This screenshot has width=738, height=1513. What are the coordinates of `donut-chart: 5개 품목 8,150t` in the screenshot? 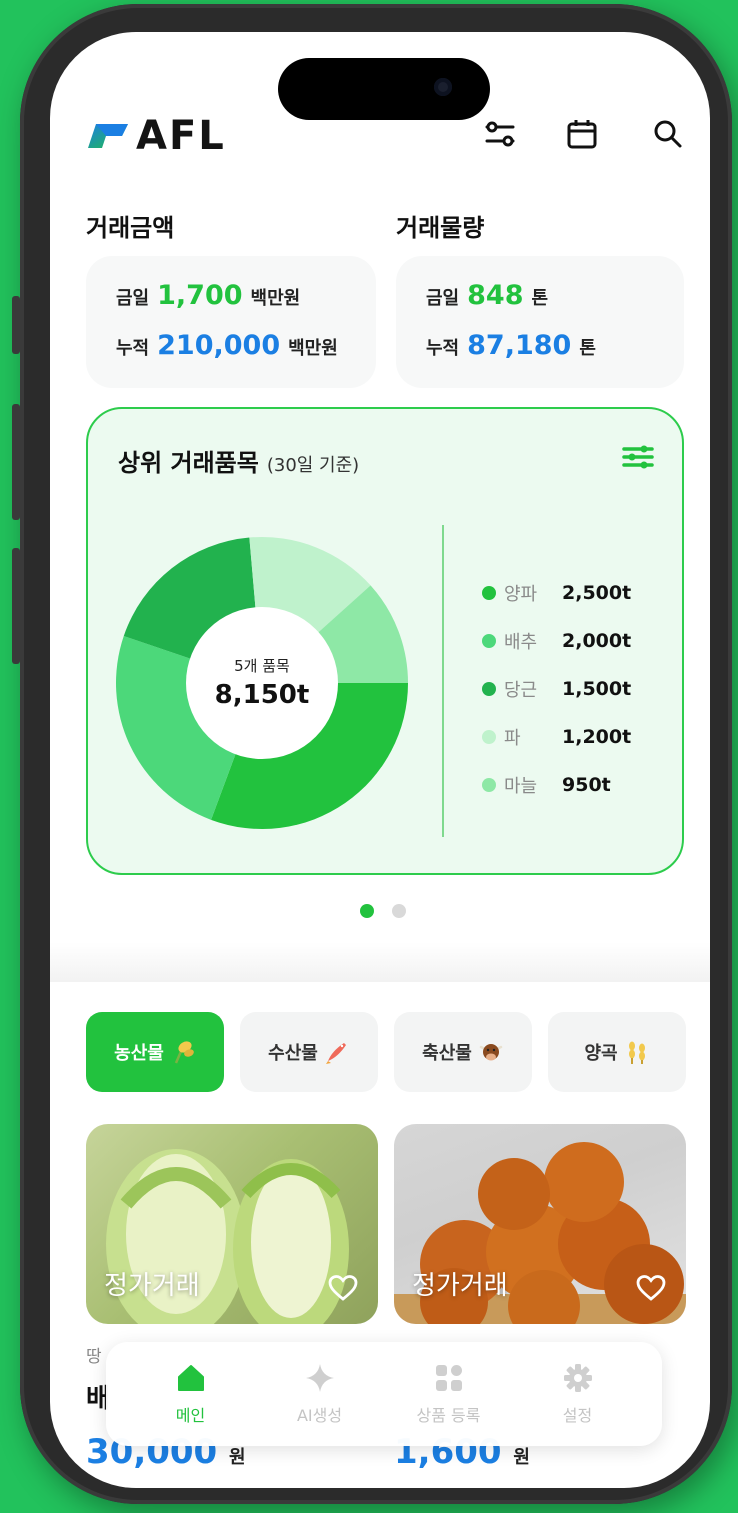 It's located at (262, 683).